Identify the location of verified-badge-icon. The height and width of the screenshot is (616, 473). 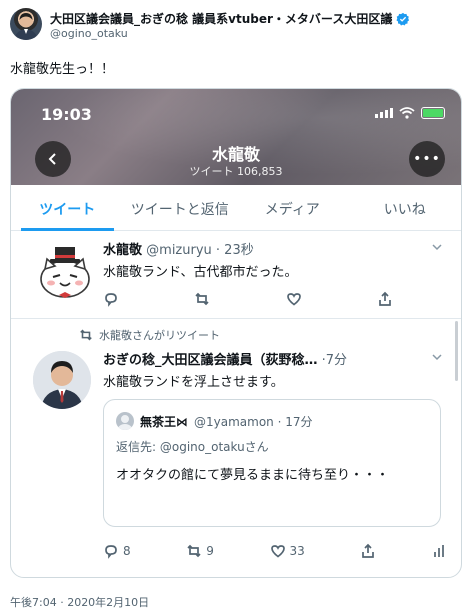
(403, 18).